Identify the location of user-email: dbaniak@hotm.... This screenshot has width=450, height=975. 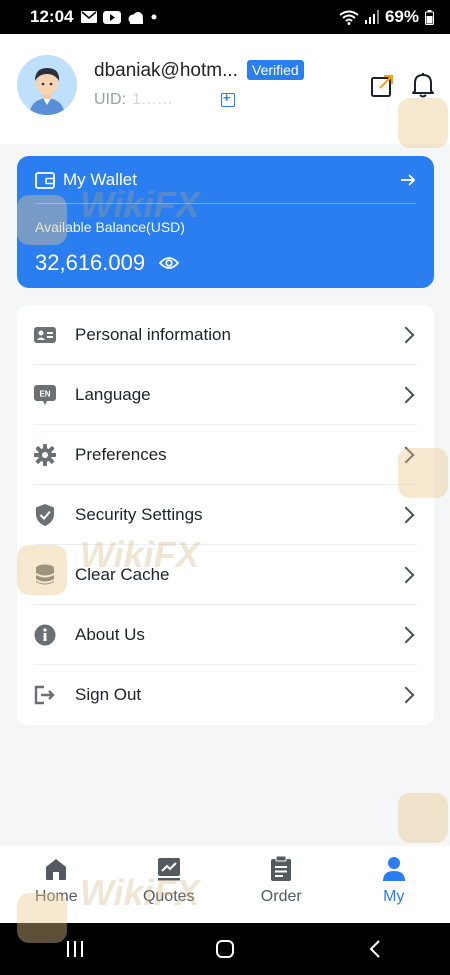
(166, 70).